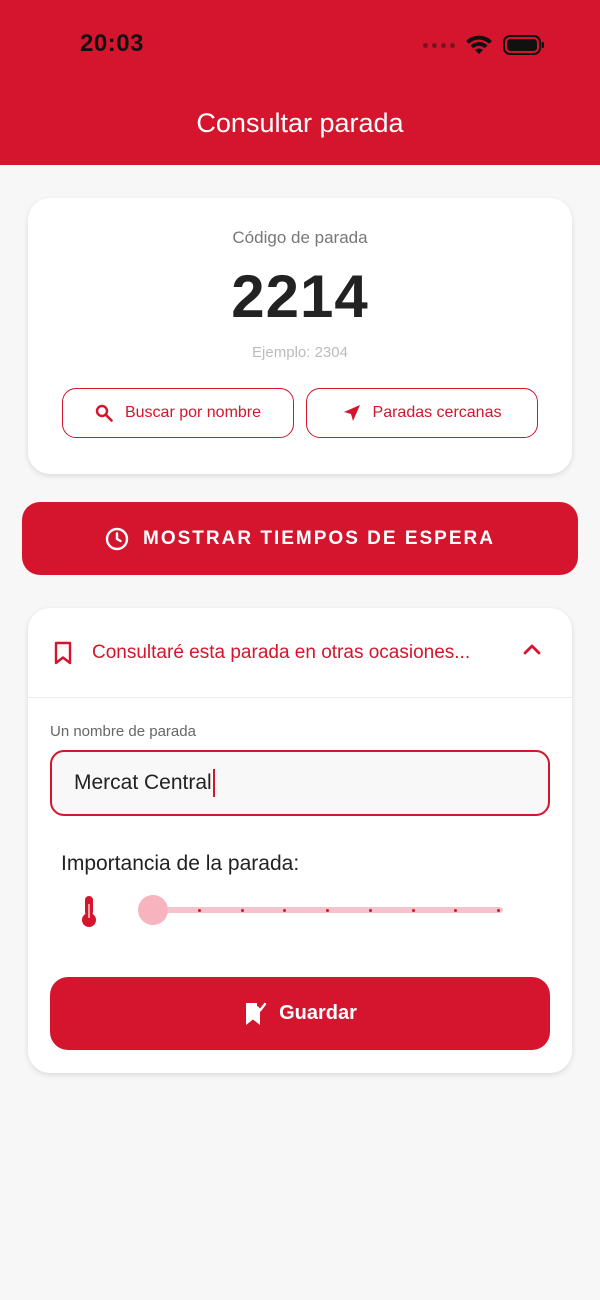  I want to click on show-wait-times-button: MOSTRAR TIEMPOS DE ESPERA, so click(300, 538).